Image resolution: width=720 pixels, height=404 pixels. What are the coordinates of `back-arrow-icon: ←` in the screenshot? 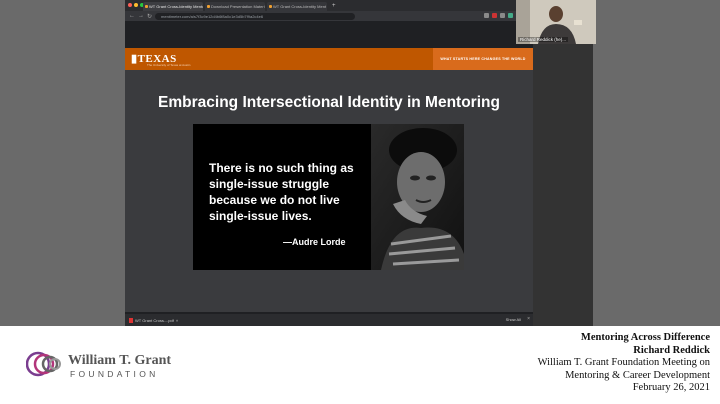 It's located at (132, 16).